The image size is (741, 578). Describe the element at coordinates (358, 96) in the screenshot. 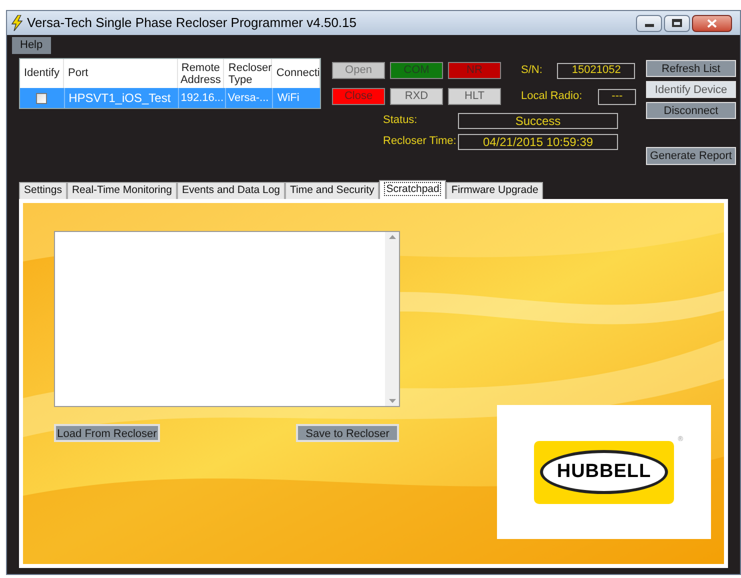

I see `status-indicator: Close` at that location.